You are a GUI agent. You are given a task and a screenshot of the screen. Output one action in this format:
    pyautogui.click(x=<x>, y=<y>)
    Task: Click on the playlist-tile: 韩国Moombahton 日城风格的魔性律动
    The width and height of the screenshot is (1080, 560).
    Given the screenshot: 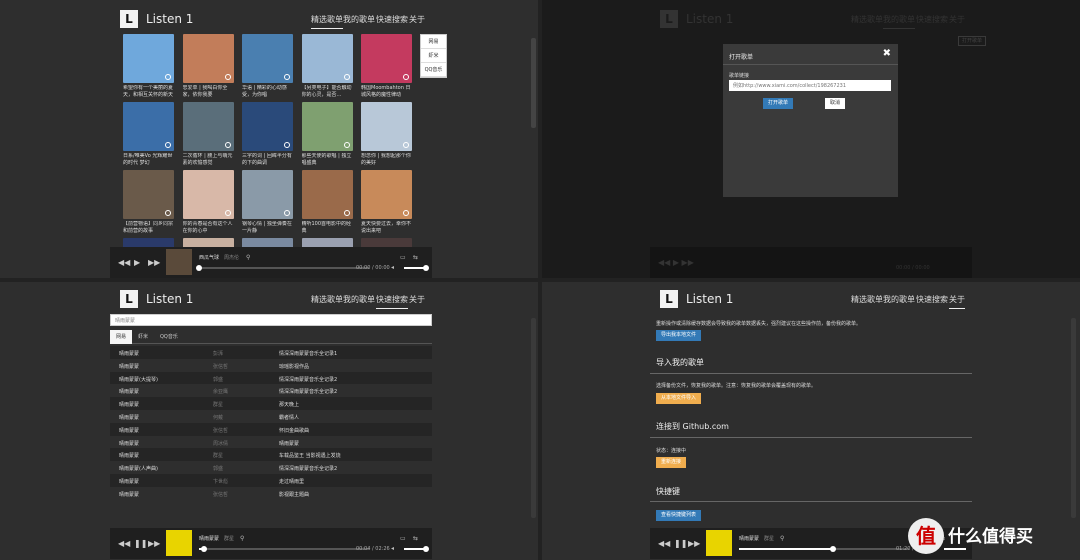 What is the action you would take?
    pyautogui.click(x=386, y=66)
    